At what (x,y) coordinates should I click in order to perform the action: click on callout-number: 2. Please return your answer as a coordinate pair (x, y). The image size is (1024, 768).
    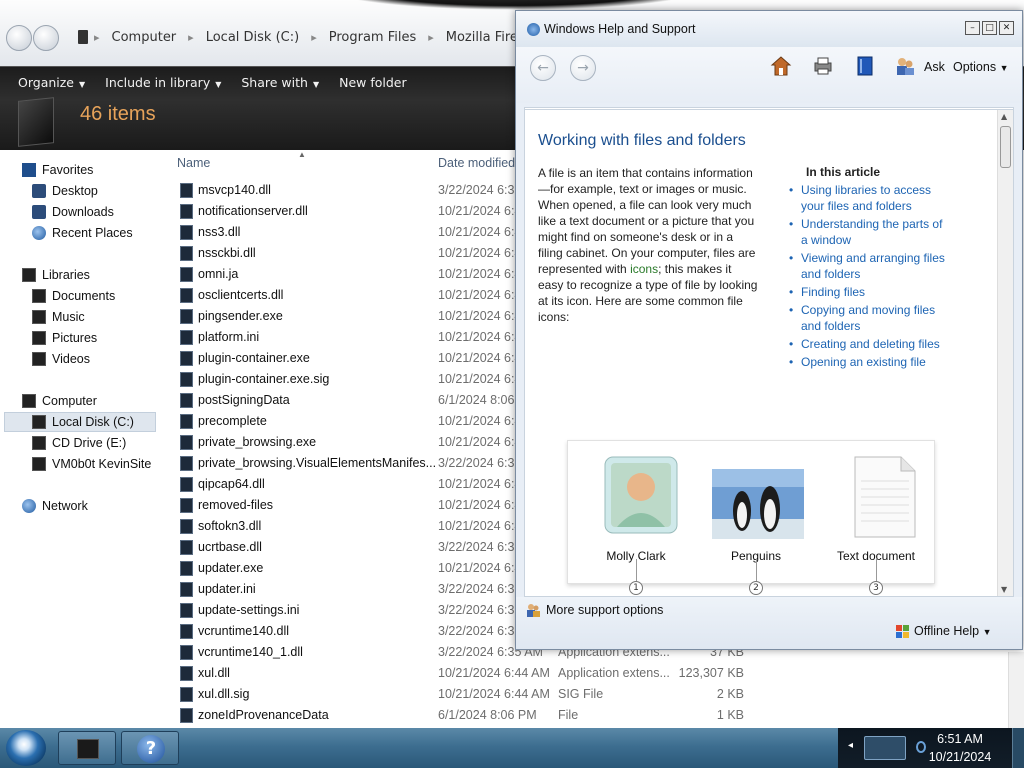
    Looking at the image, I should click on (756, 588).